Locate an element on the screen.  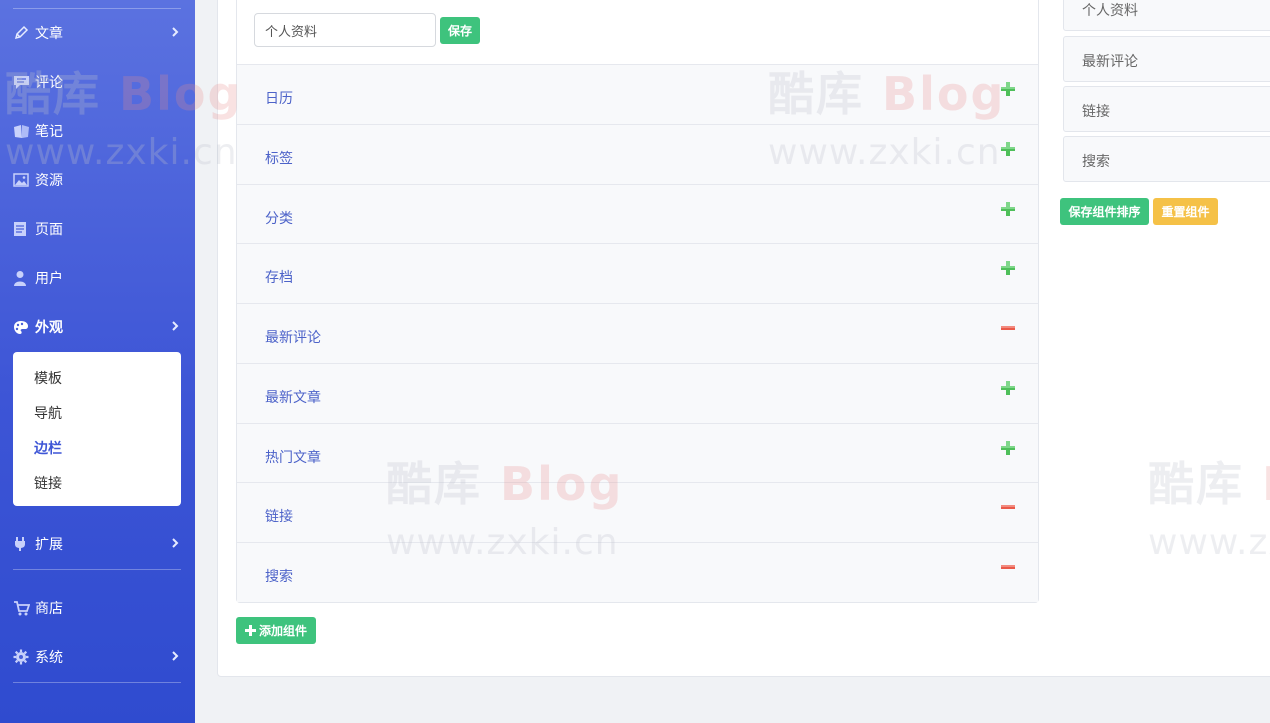
widget-label: 链接 is located at coordinates (279, 517).